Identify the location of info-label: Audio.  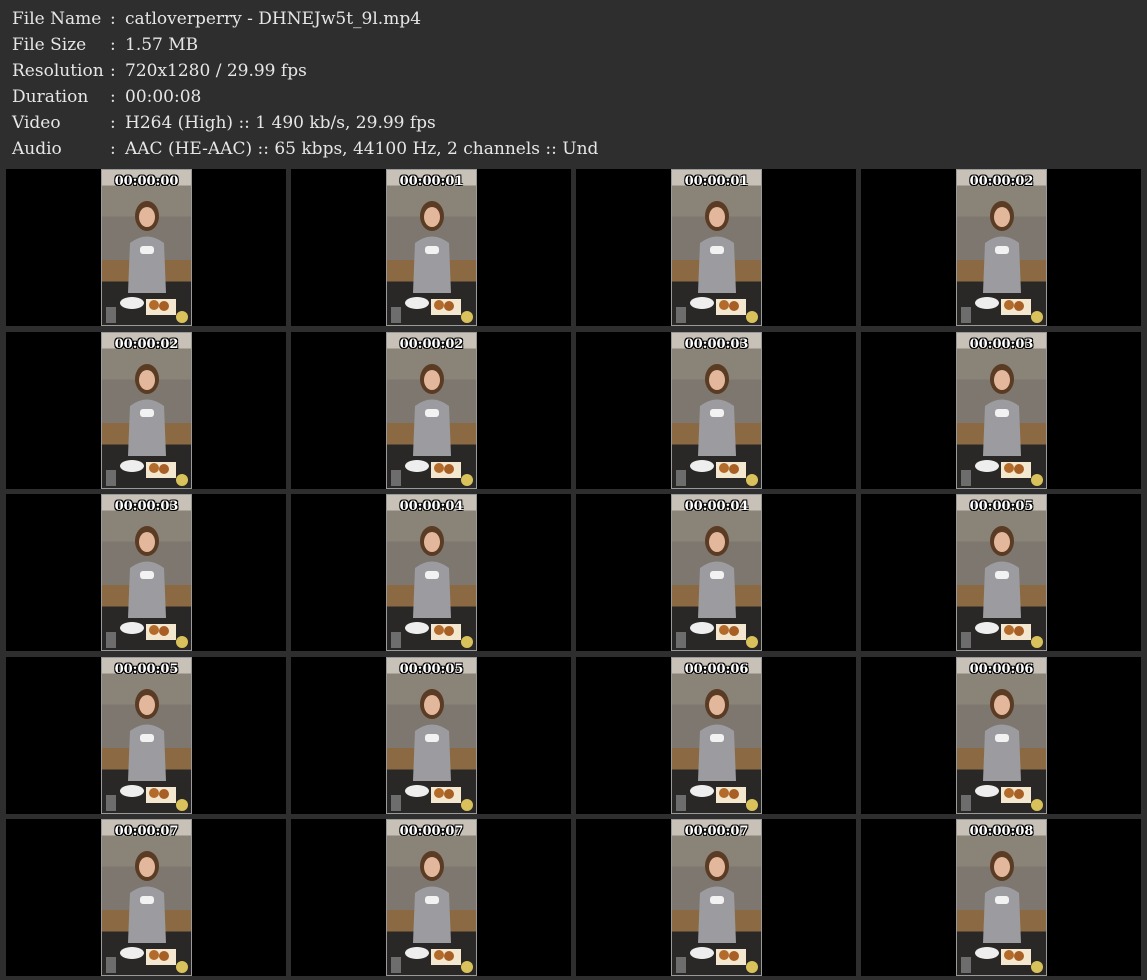
(37, 149).